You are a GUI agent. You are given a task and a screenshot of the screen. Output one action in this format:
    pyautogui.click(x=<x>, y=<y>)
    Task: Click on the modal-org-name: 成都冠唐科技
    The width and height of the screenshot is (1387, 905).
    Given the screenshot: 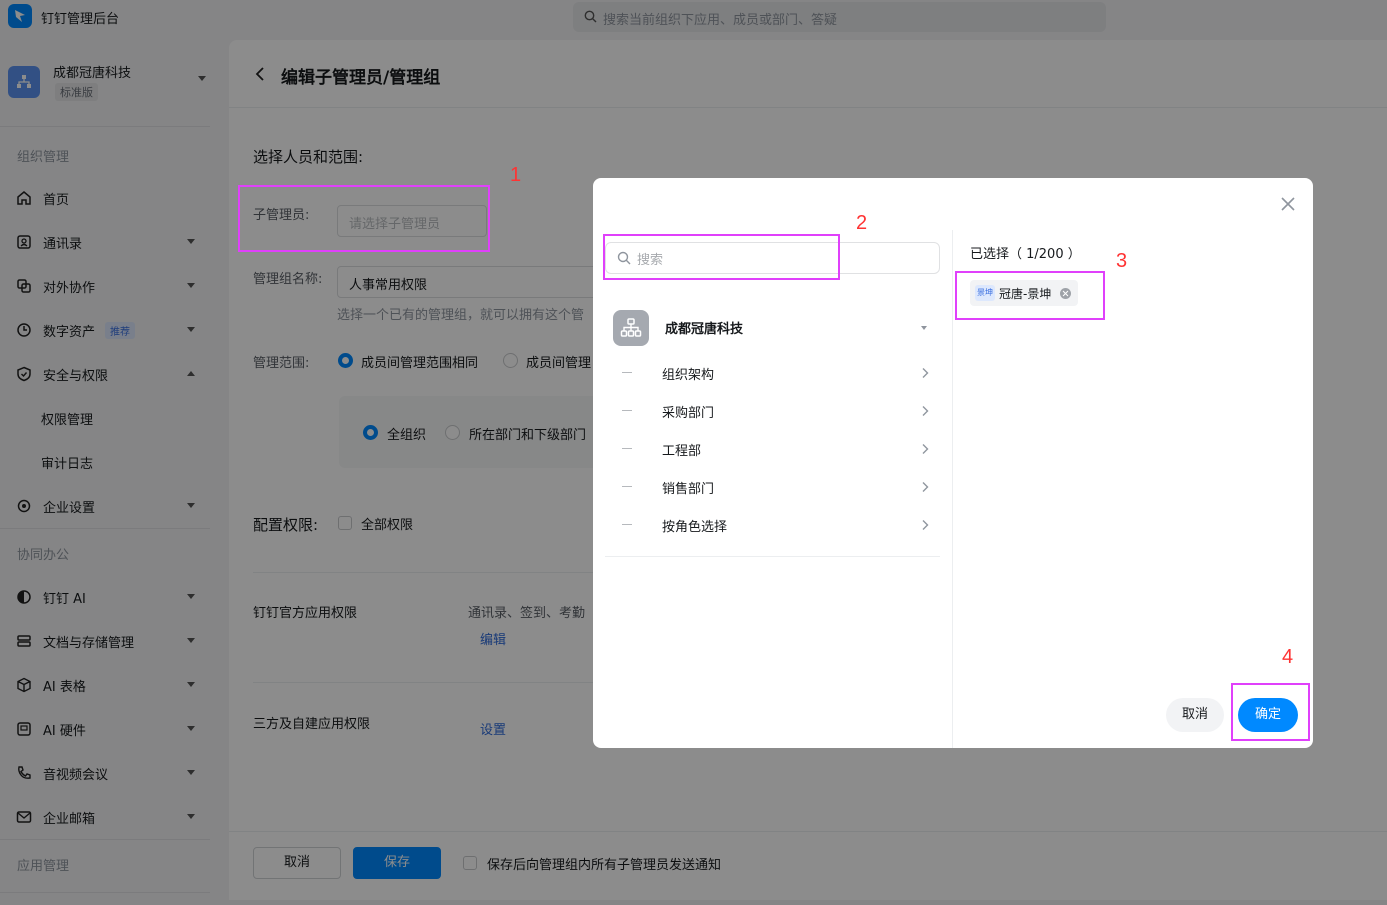 What is the action you would take?
    pyautogui.click(x=704, y=329)
    